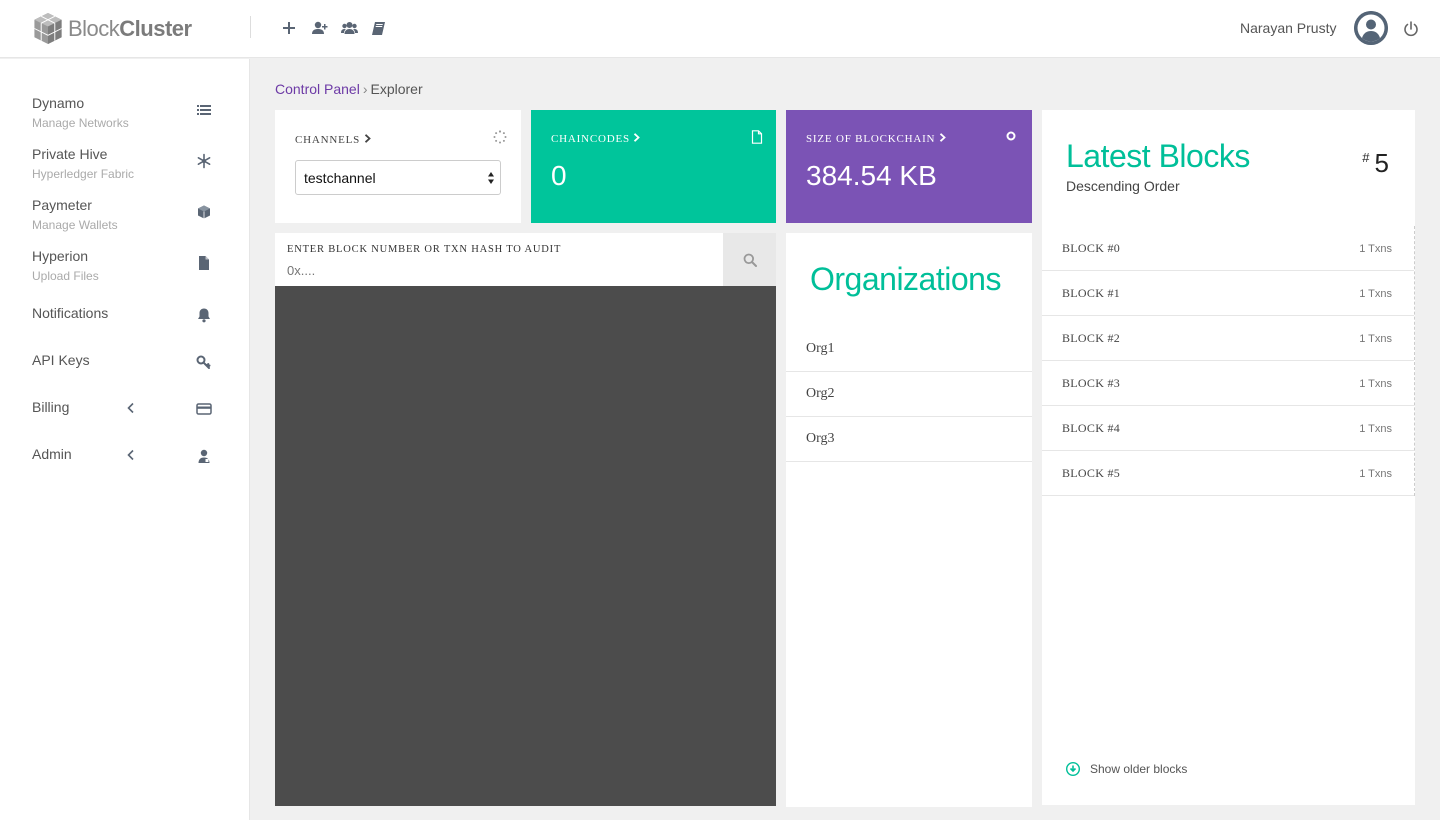 Image resolution: width=1440 pixels, height=820 pixels. Describe the element at coordinates (289, 28) in the screenshot. I see `plus-icon` at that location.